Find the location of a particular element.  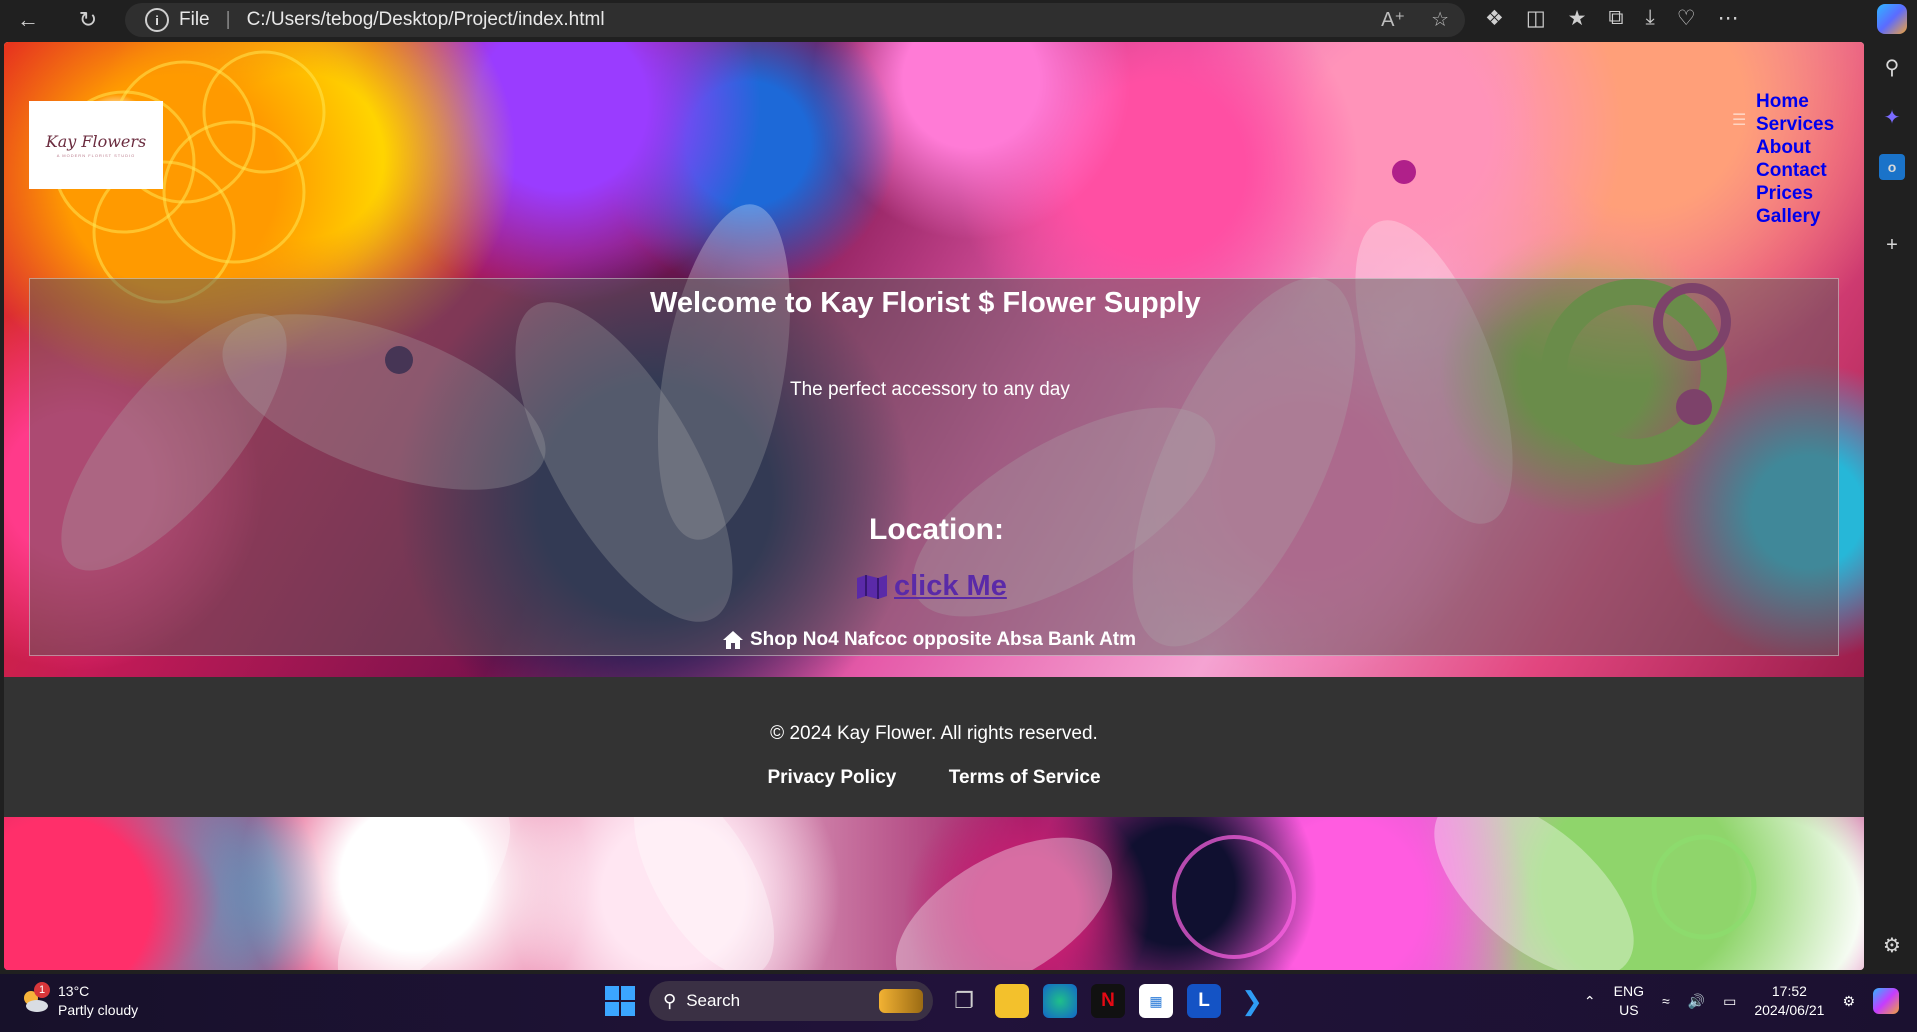

nav-link-gallery: Gallery is located at coordinates (1795, 216).